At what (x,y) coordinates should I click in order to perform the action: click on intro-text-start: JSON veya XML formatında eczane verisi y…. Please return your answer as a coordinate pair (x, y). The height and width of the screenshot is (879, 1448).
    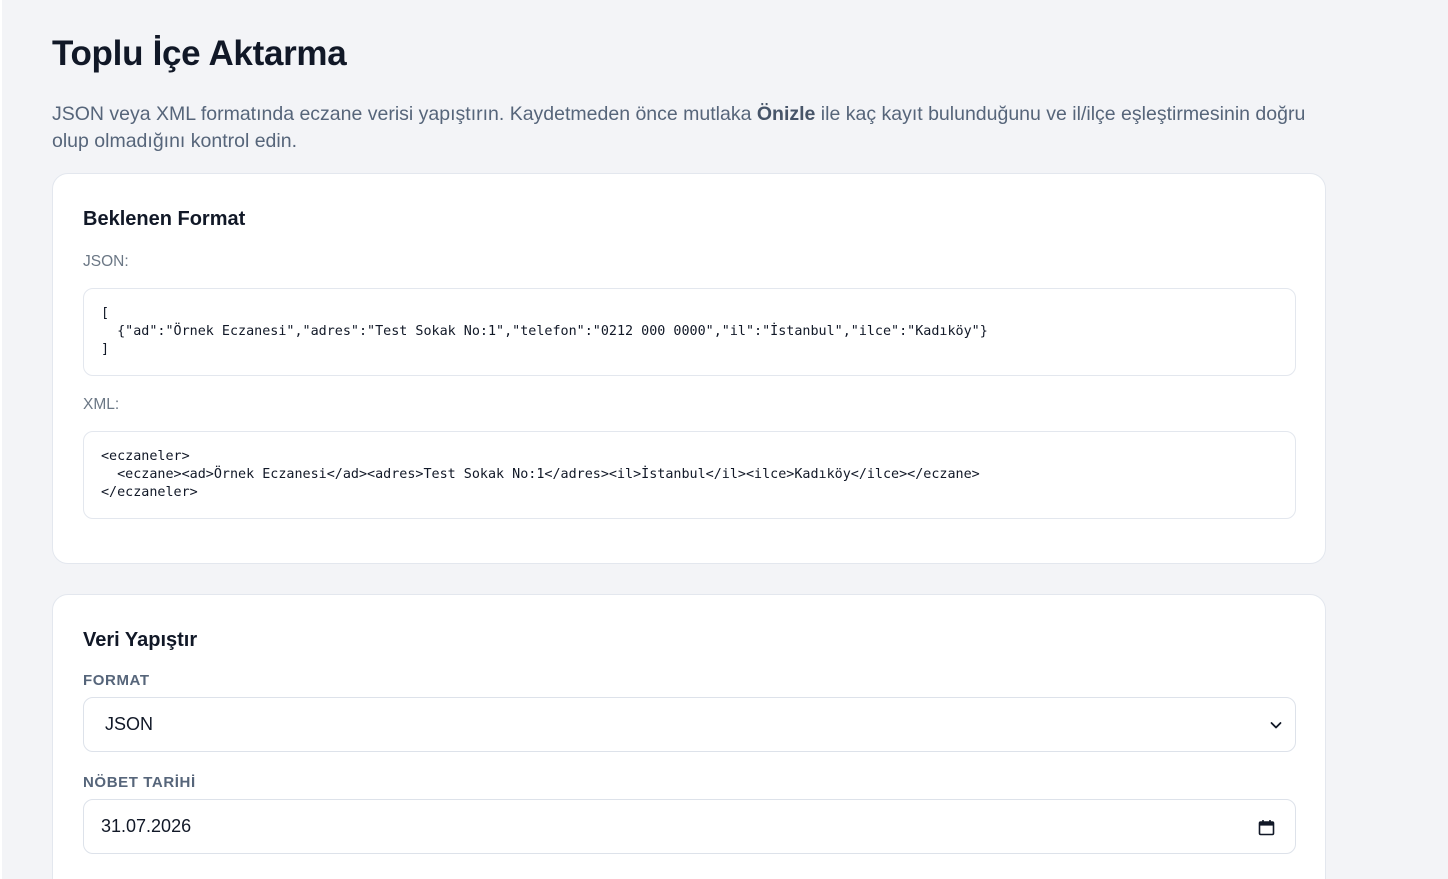
    Looking at the image, I should click on (404, 114).